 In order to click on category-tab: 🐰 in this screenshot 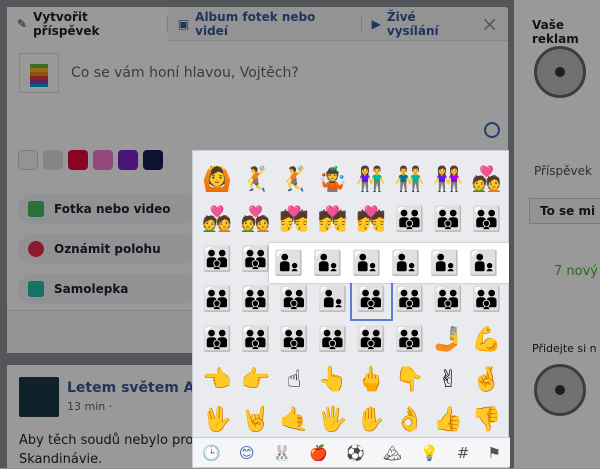, I will do `click(282, 453)`.